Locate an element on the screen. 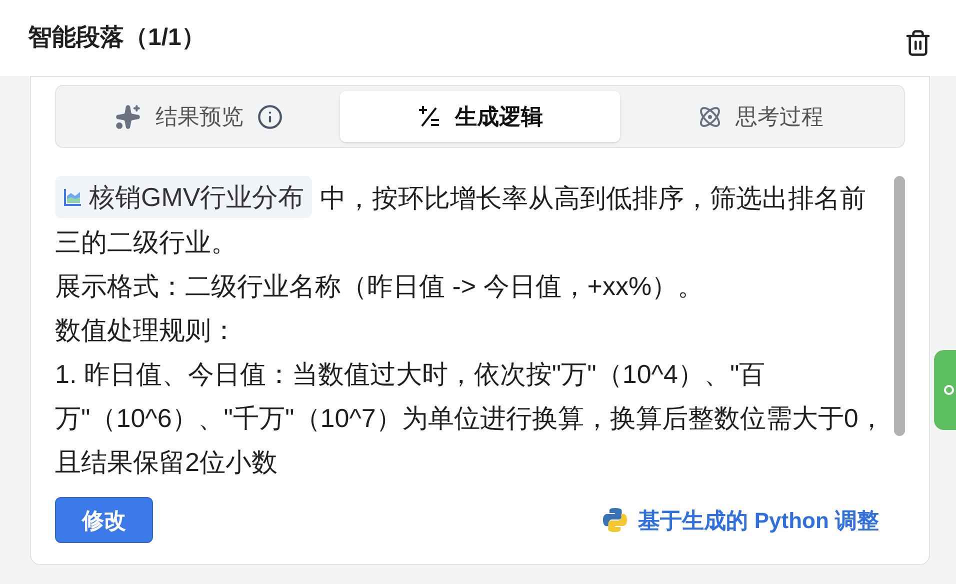 This screenshot has width=956, height=584. logic-paragraph: 核销GMV行业分布 中，按环比增长率从高到低排序，筛选出排名前三的二级行业。 is located at coordinates (470, 220).